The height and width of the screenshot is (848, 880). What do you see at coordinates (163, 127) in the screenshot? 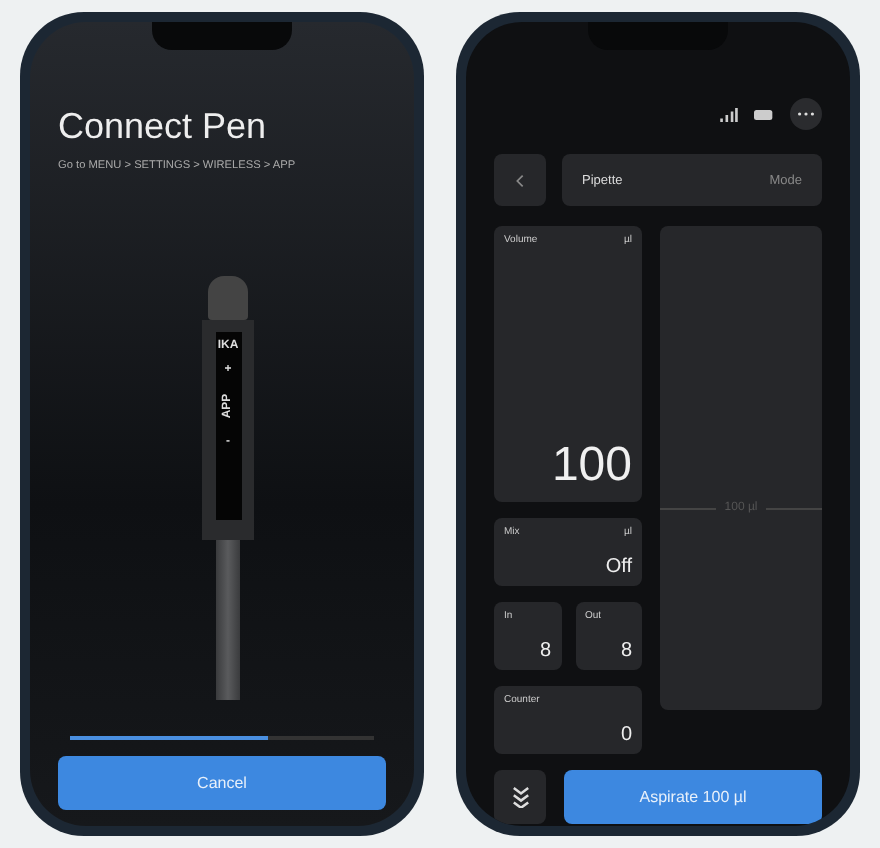
I see `screen-title: Connect Pen` at bounding box center [163, 127].